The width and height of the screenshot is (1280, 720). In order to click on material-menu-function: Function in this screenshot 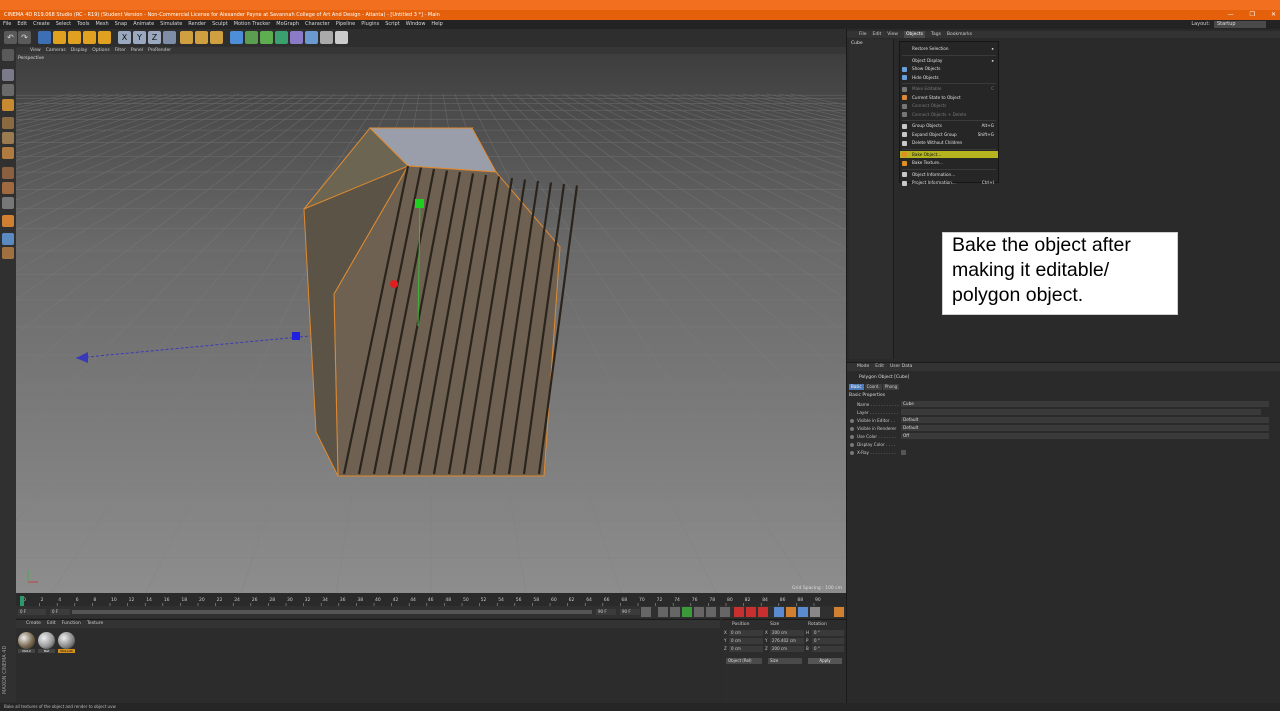, I will do `click(71, 624)`.